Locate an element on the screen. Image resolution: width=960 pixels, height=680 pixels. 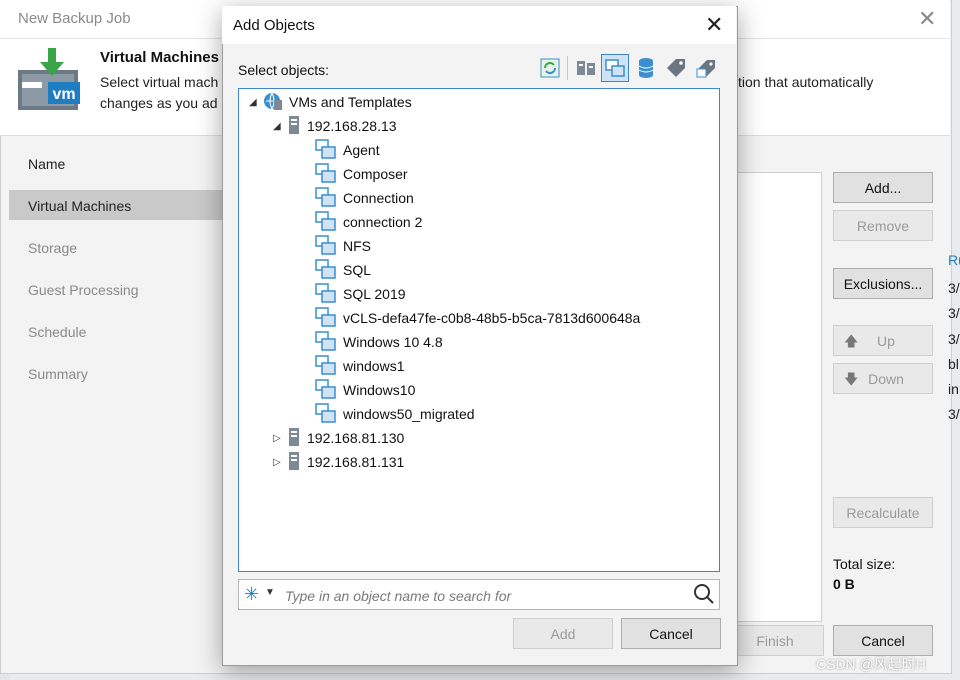
side-cutoff-text: bl is located at coordinates (953, 364).